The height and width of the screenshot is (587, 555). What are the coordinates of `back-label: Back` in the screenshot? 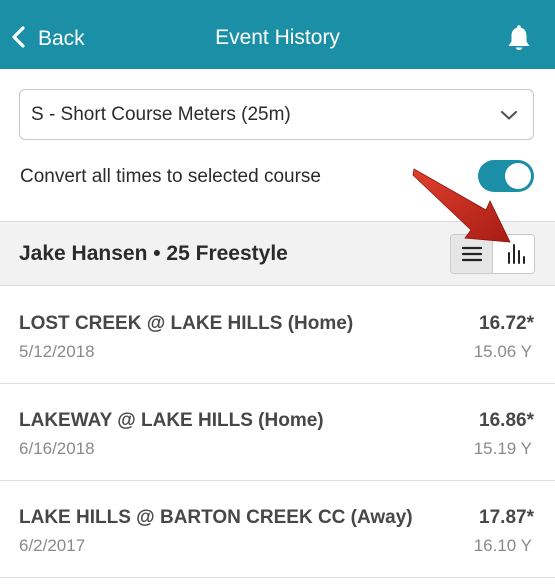 It's located at (61, 38).